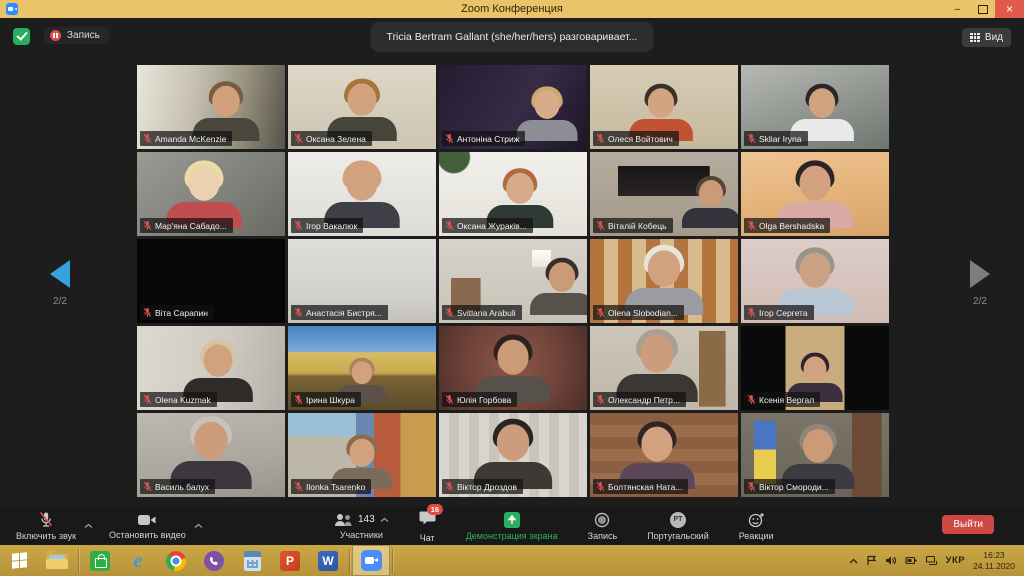  What do you see at coordinates (513, 368) in the screenshot?
I see `participant-tile: Юлія Горбова` at bounding box center [513, 368].